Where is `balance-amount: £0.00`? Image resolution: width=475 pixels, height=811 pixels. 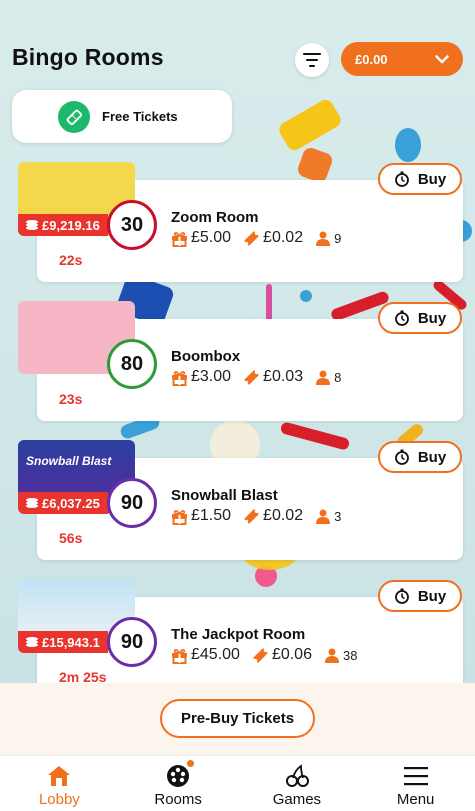 balance-amount: £0.00 is located at coordinates (371, 59).